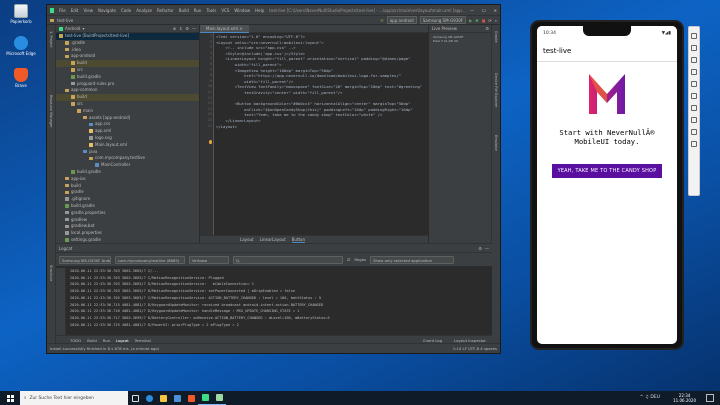 The image size is (720, 405). I want to click on tree-item: gradle, so click(127, 192).